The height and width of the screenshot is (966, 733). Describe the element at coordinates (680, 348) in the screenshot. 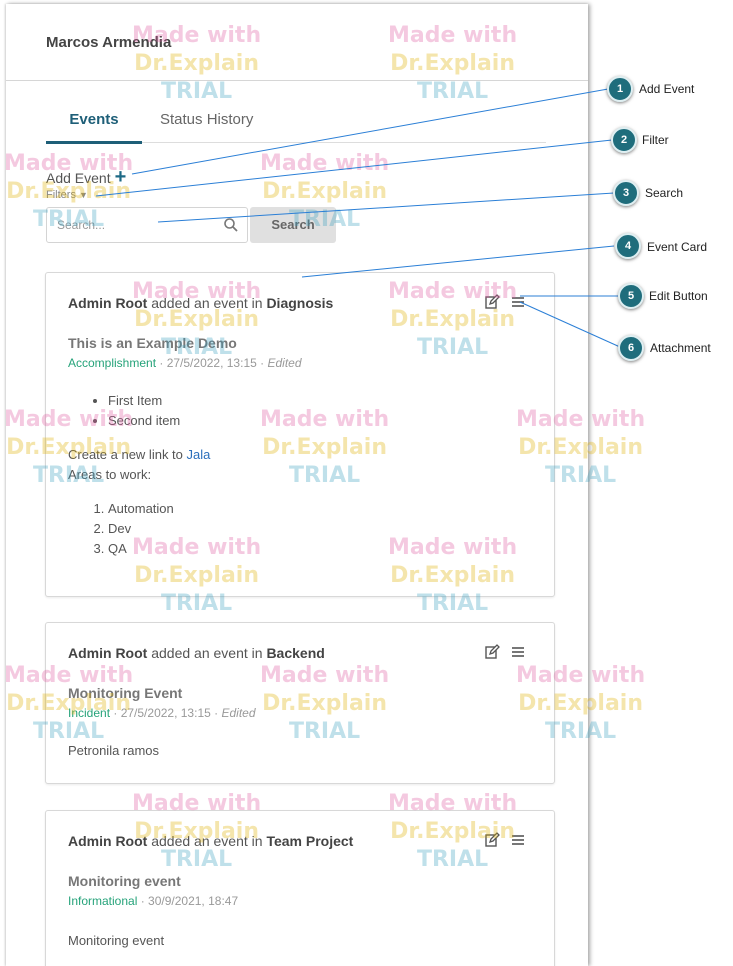

I see `callout-label-attachment: Attachment` at that location.